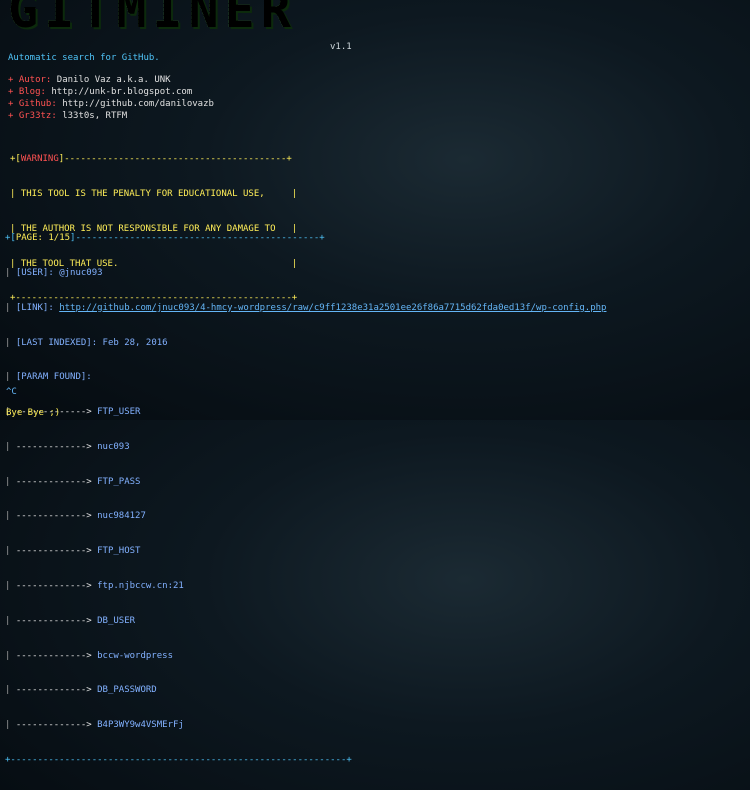 The width and height of the screenshot is (750, 790). Describe the element at coordinates (34, 272) in the screenshot. I see `user-label: [USER]:` at that location.